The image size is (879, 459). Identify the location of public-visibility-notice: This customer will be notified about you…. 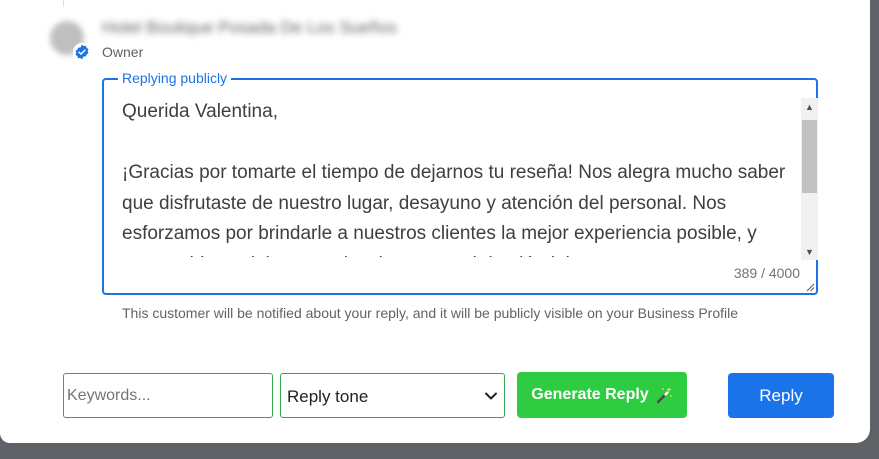
(430, 313).